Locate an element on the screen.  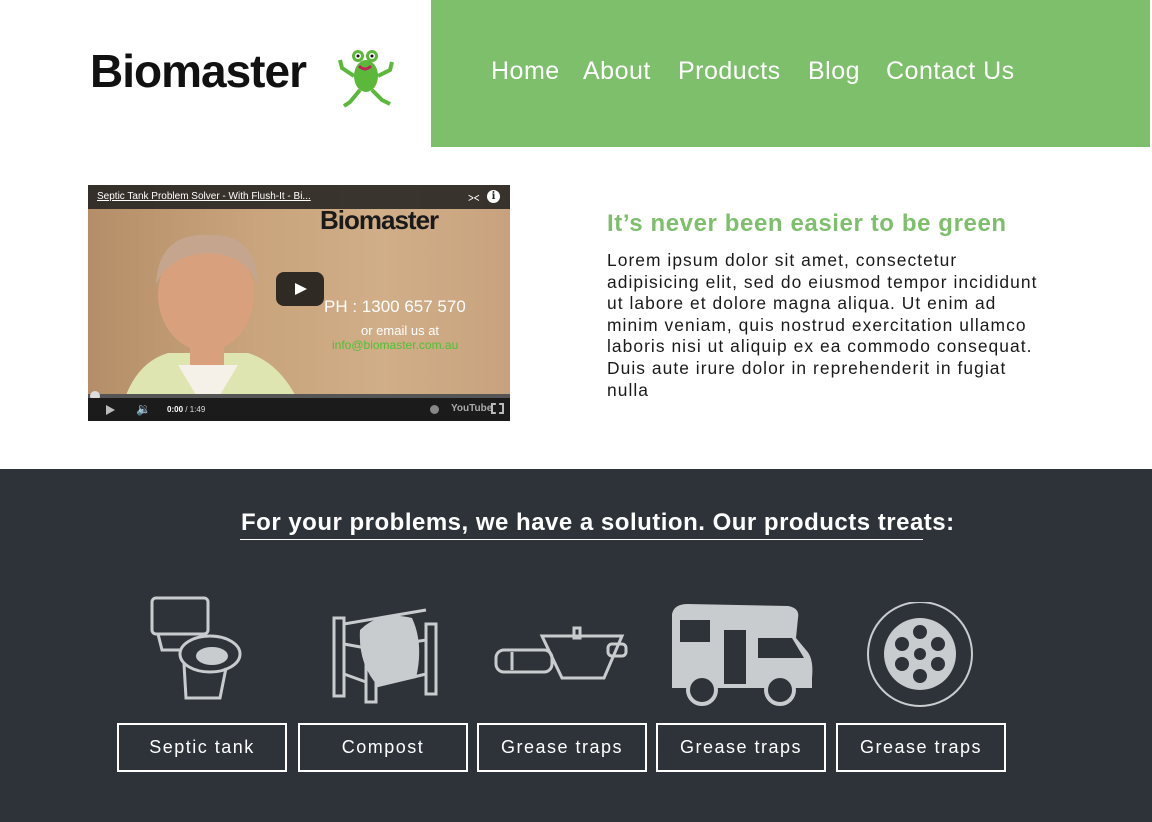
intro-heading: It’s never been easier to be green is located at coordinates (807, 223).